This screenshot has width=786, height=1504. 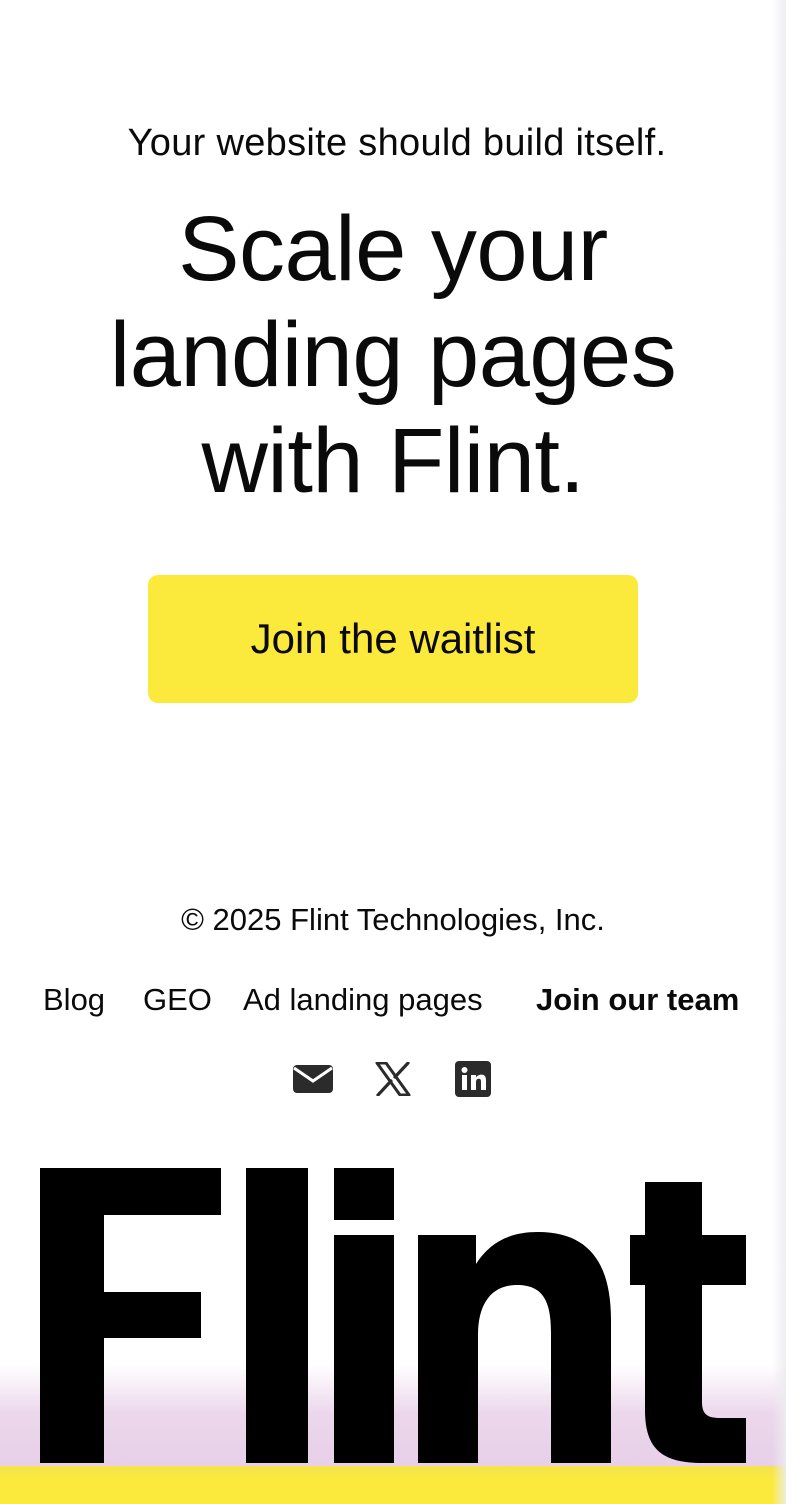 What do you see at coordinates (393, 249) in the screenshot?
I see `headline-line-1: Scale your` at bounding box center [393, 249].